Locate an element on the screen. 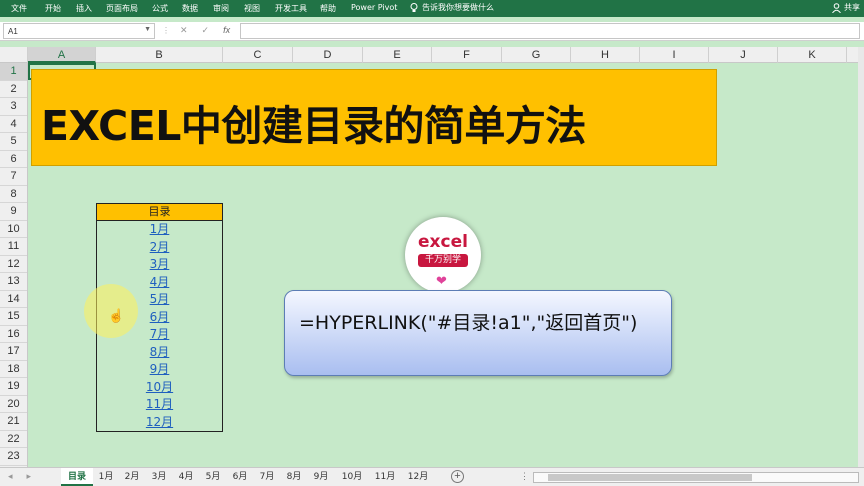 The width and height of the screenshot is (864, 486). sheet-tab: 8月 is located at coordinates (294, 477).